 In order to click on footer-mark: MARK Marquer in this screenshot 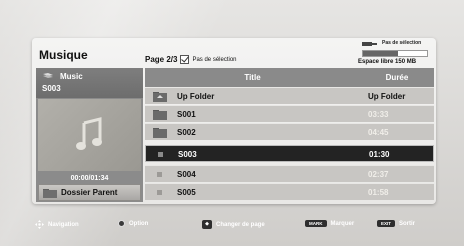, I will do `click(329, 223)`.